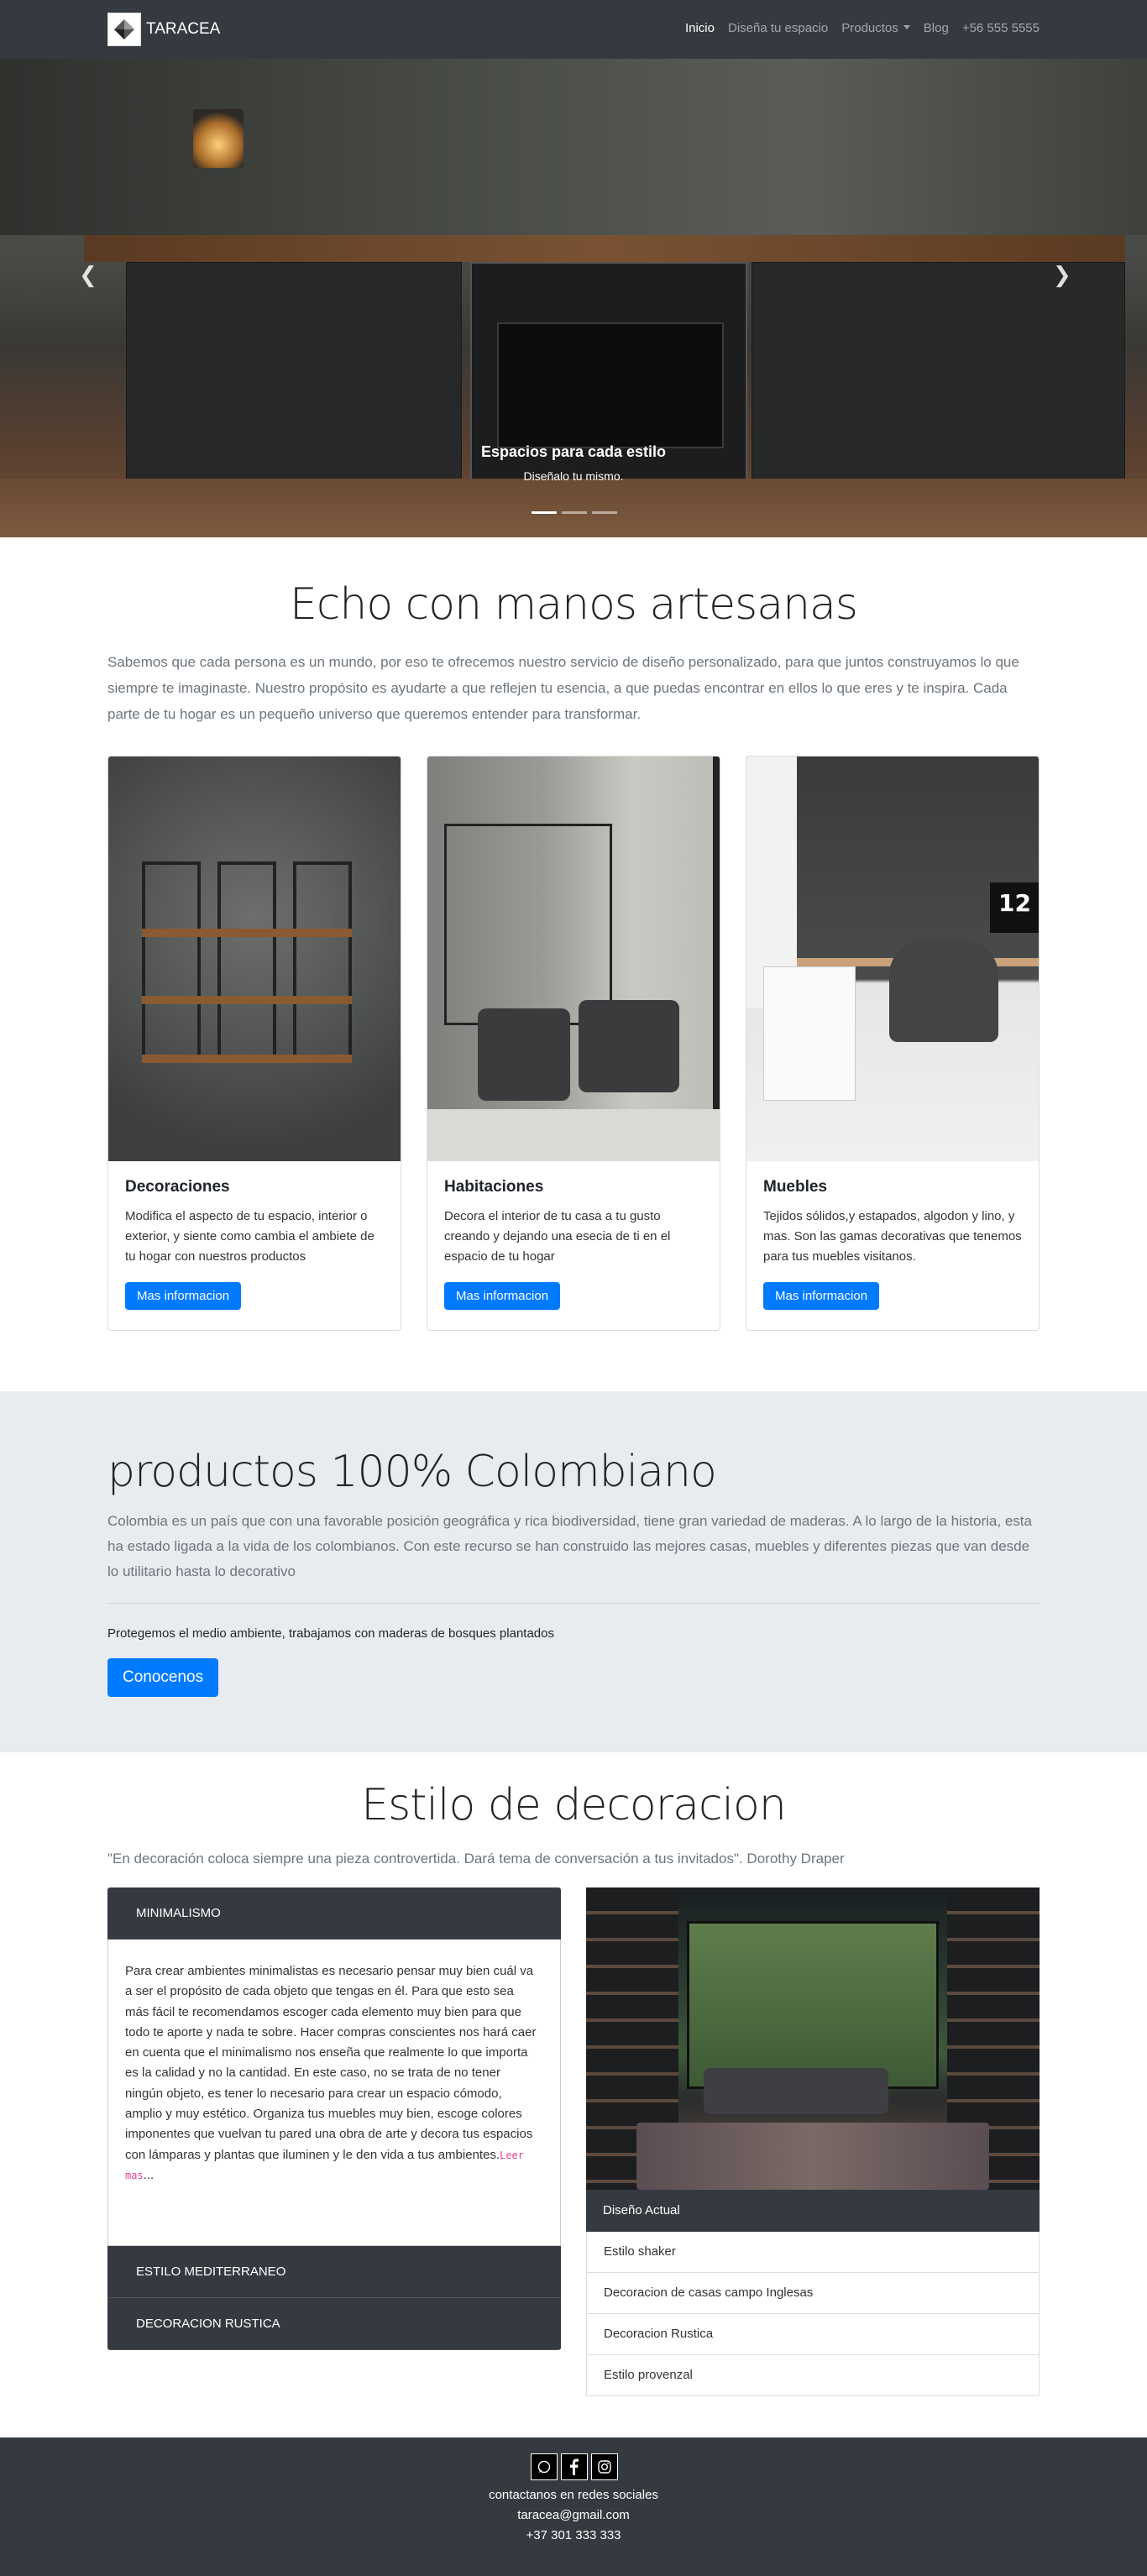  I want to click on card-image-decoraciones, so click(254, 959).